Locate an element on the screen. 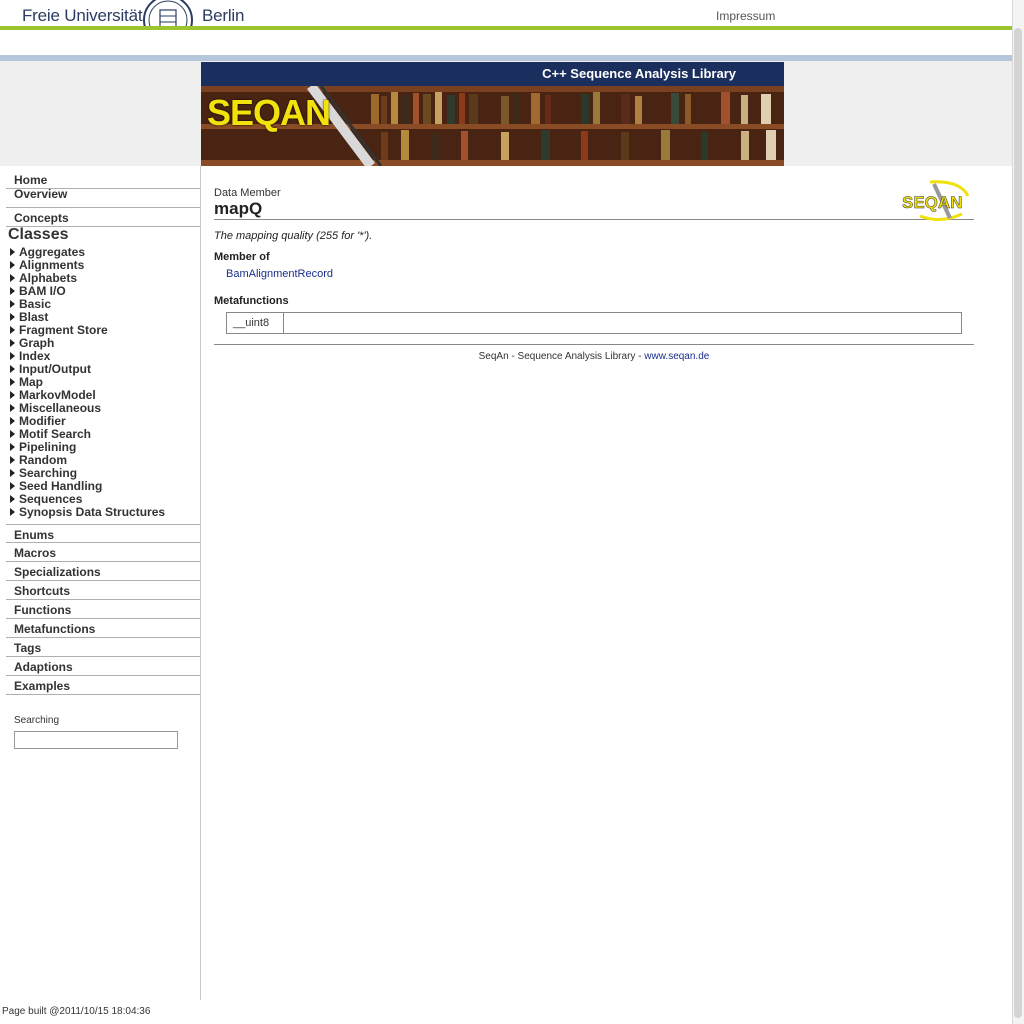 This screenshot has height=1024, width=1024. table-row: __uint8 is located at coordinates (255, 323).